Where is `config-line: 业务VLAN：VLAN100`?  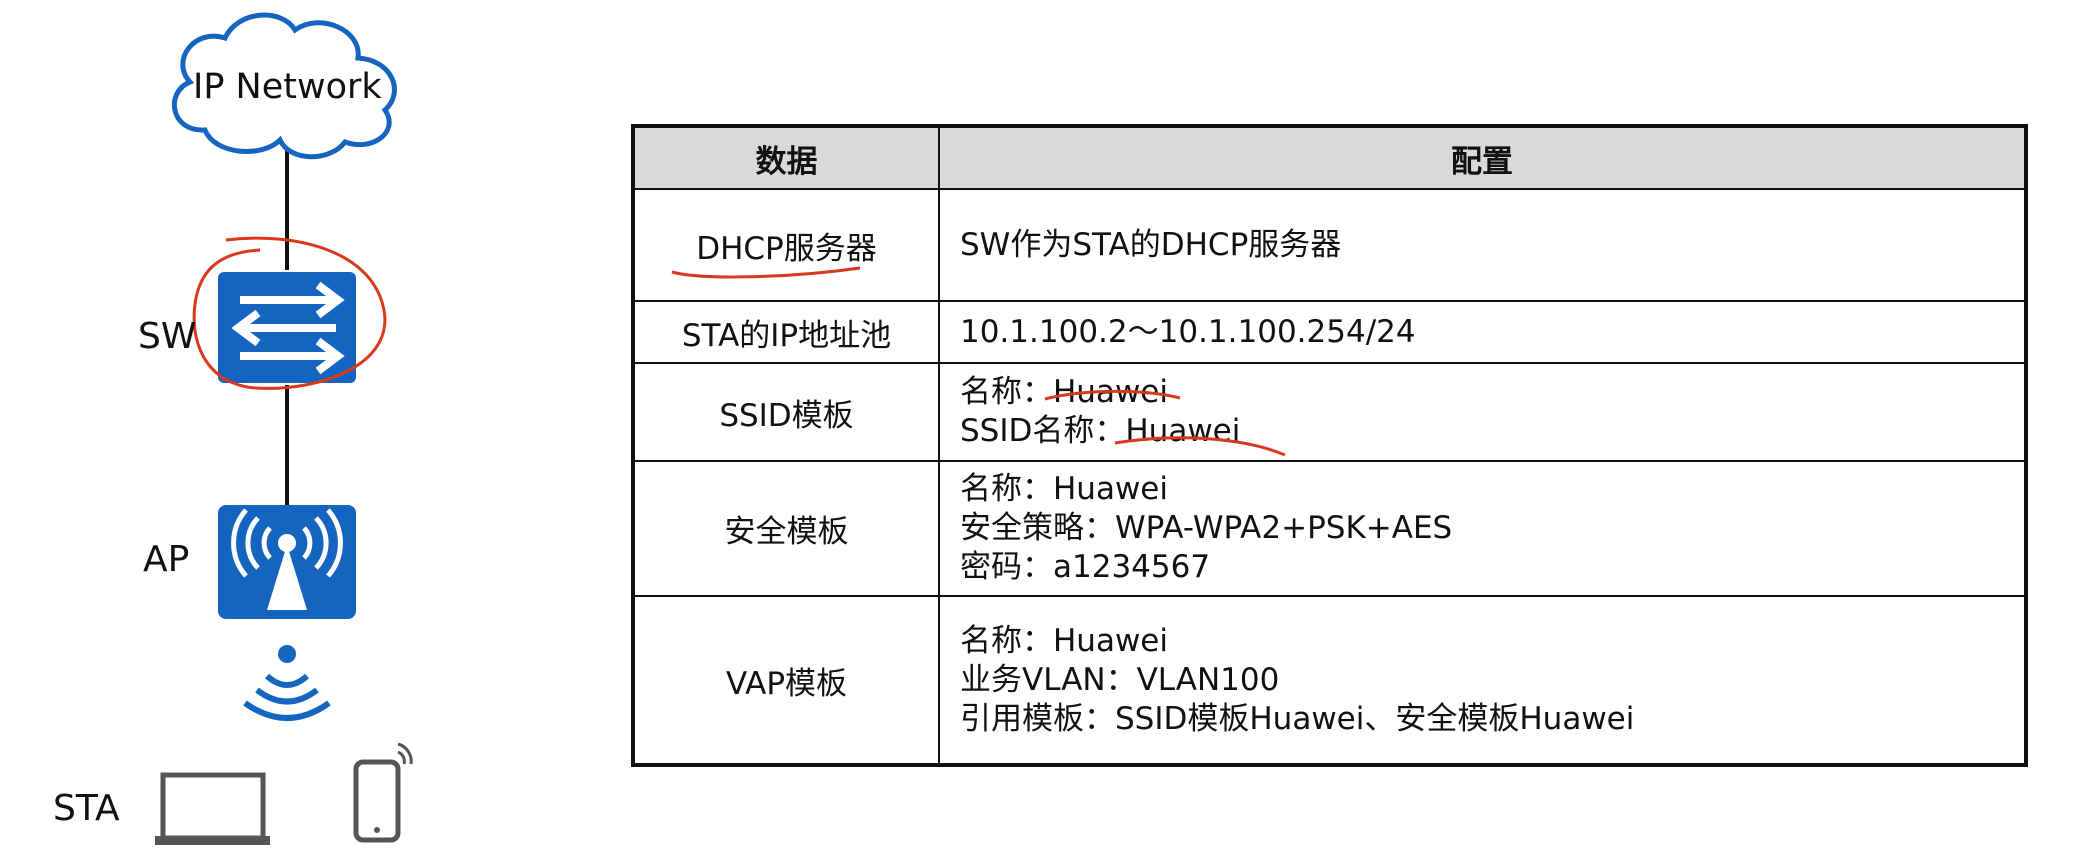
config-line: 业务VLAN：VLAN100 is located at coordinates (1120, 679).